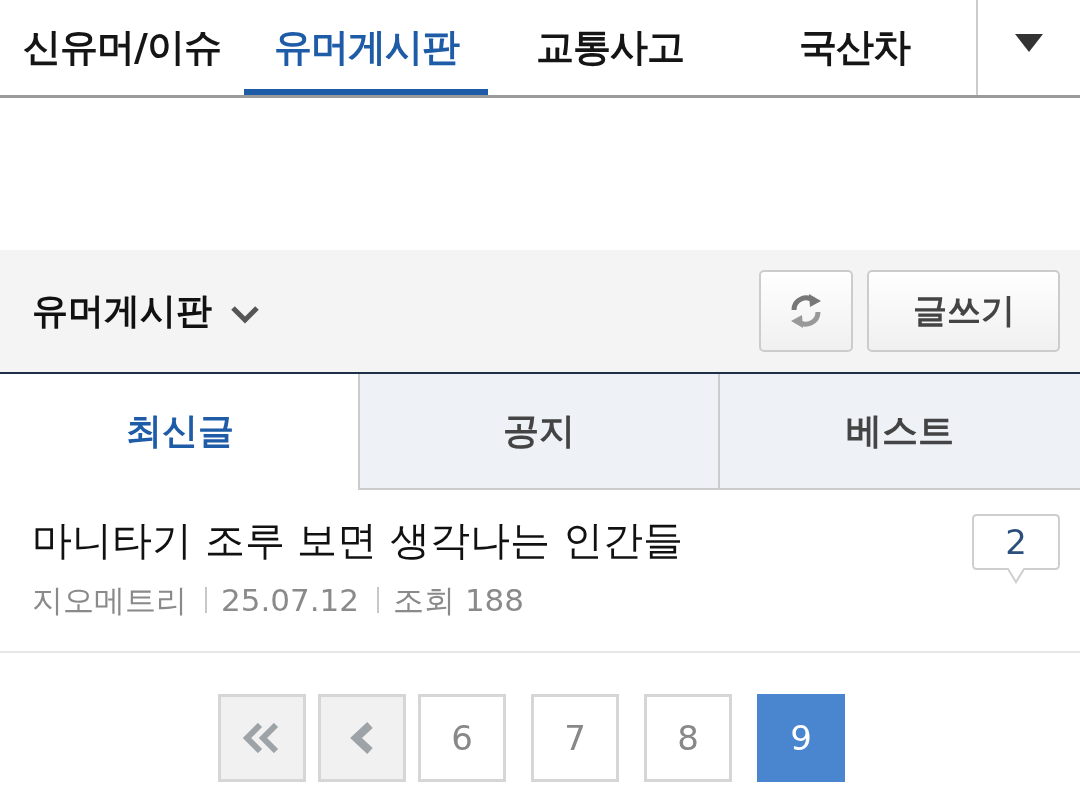 The width and height of the screenshot is (1080, 808). I want to click on comment-count-badge: 2, so click(1016, 549).